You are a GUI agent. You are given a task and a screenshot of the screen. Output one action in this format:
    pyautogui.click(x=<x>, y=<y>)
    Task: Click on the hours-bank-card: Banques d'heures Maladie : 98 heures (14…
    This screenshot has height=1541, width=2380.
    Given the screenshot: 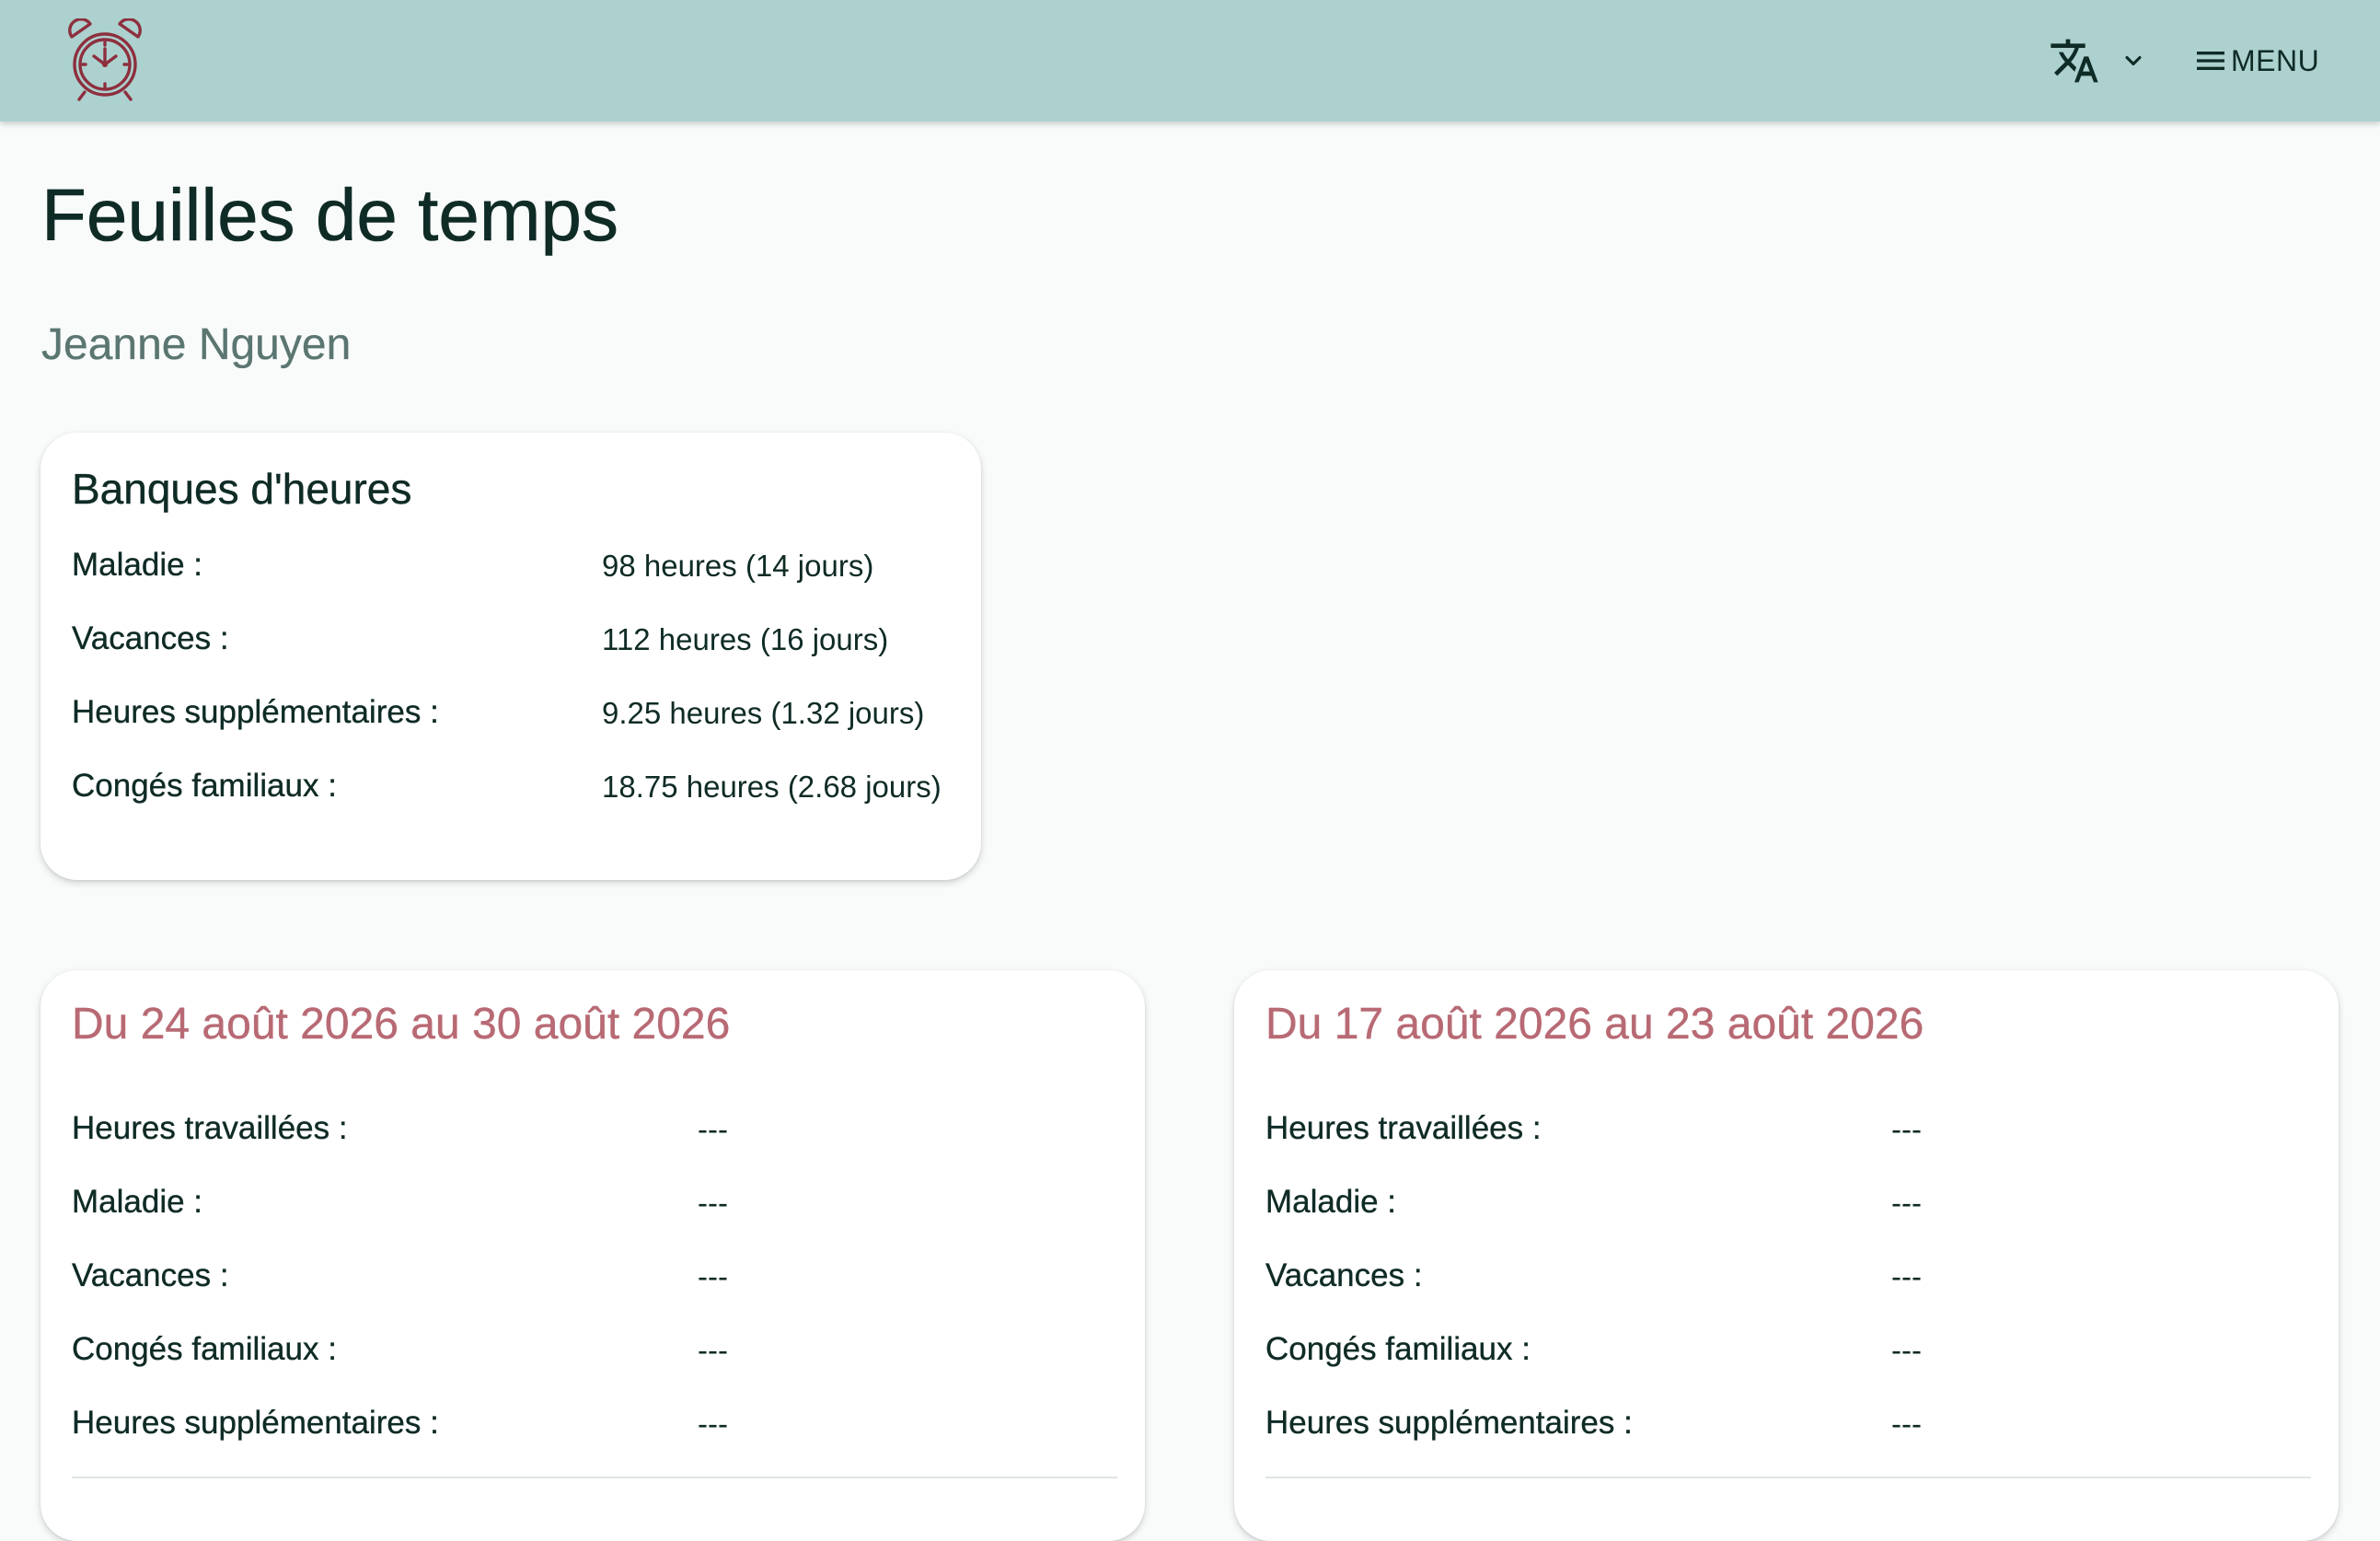 What is the action you would take?
    pyautogui.click(x=510, y=656)
    